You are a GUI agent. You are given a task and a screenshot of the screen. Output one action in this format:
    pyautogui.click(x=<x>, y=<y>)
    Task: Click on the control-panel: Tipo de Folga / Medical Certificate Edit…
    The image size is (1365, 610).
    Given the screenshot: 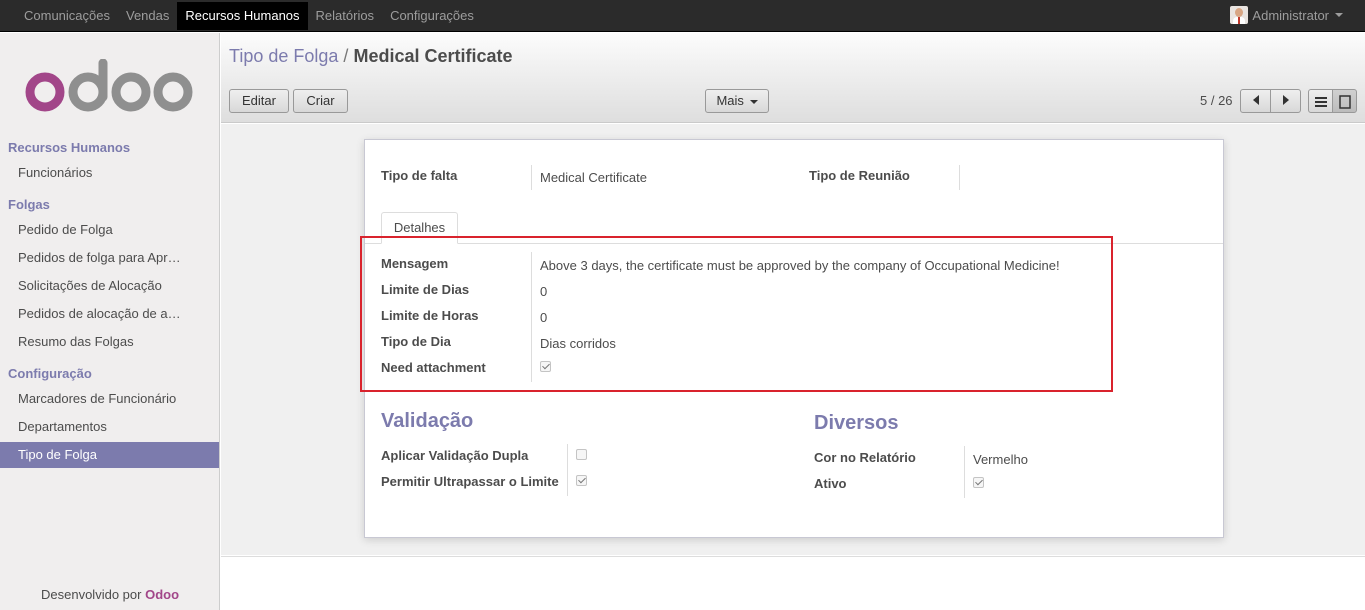 What is the action you would take?
    pyautogui.click(x=793, y=78)
    